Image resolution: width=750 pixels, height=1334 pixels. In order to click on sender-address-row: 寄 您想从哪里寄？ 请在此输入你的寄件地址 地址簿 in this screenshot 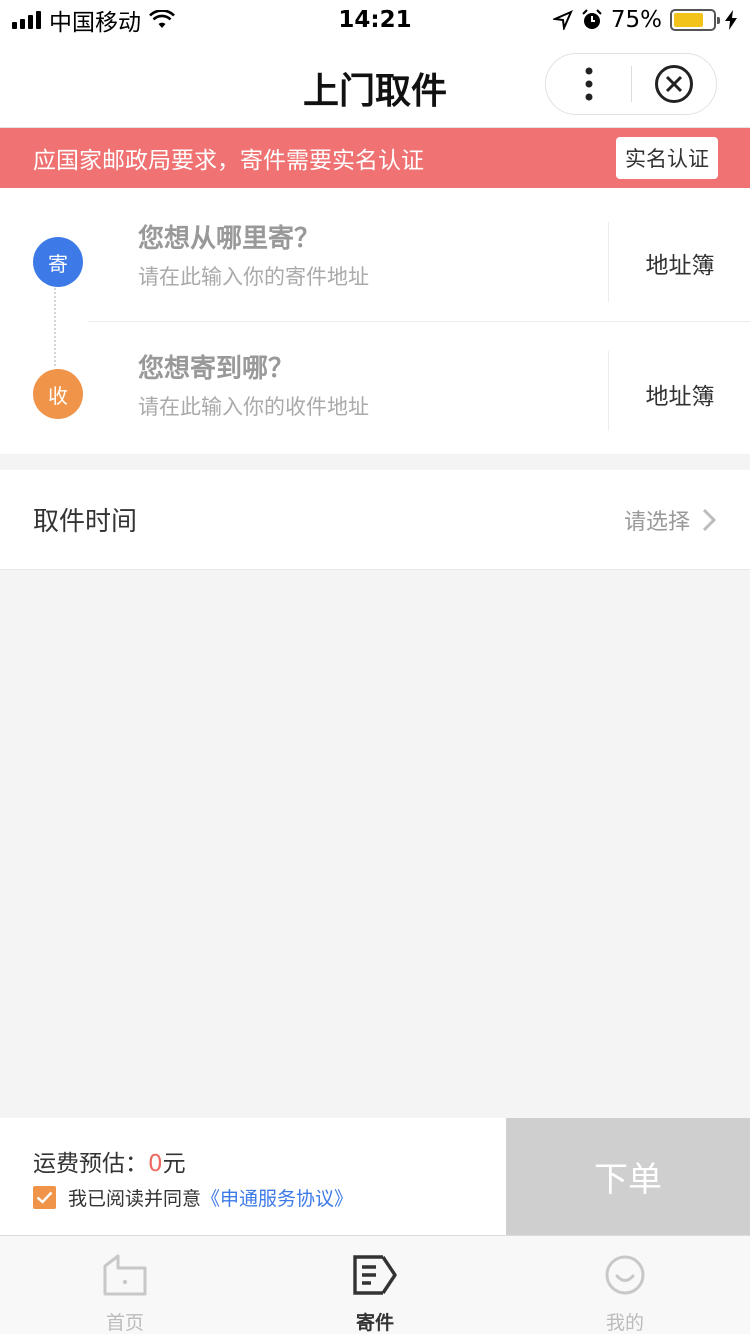, I will do `click(375, 254)`.